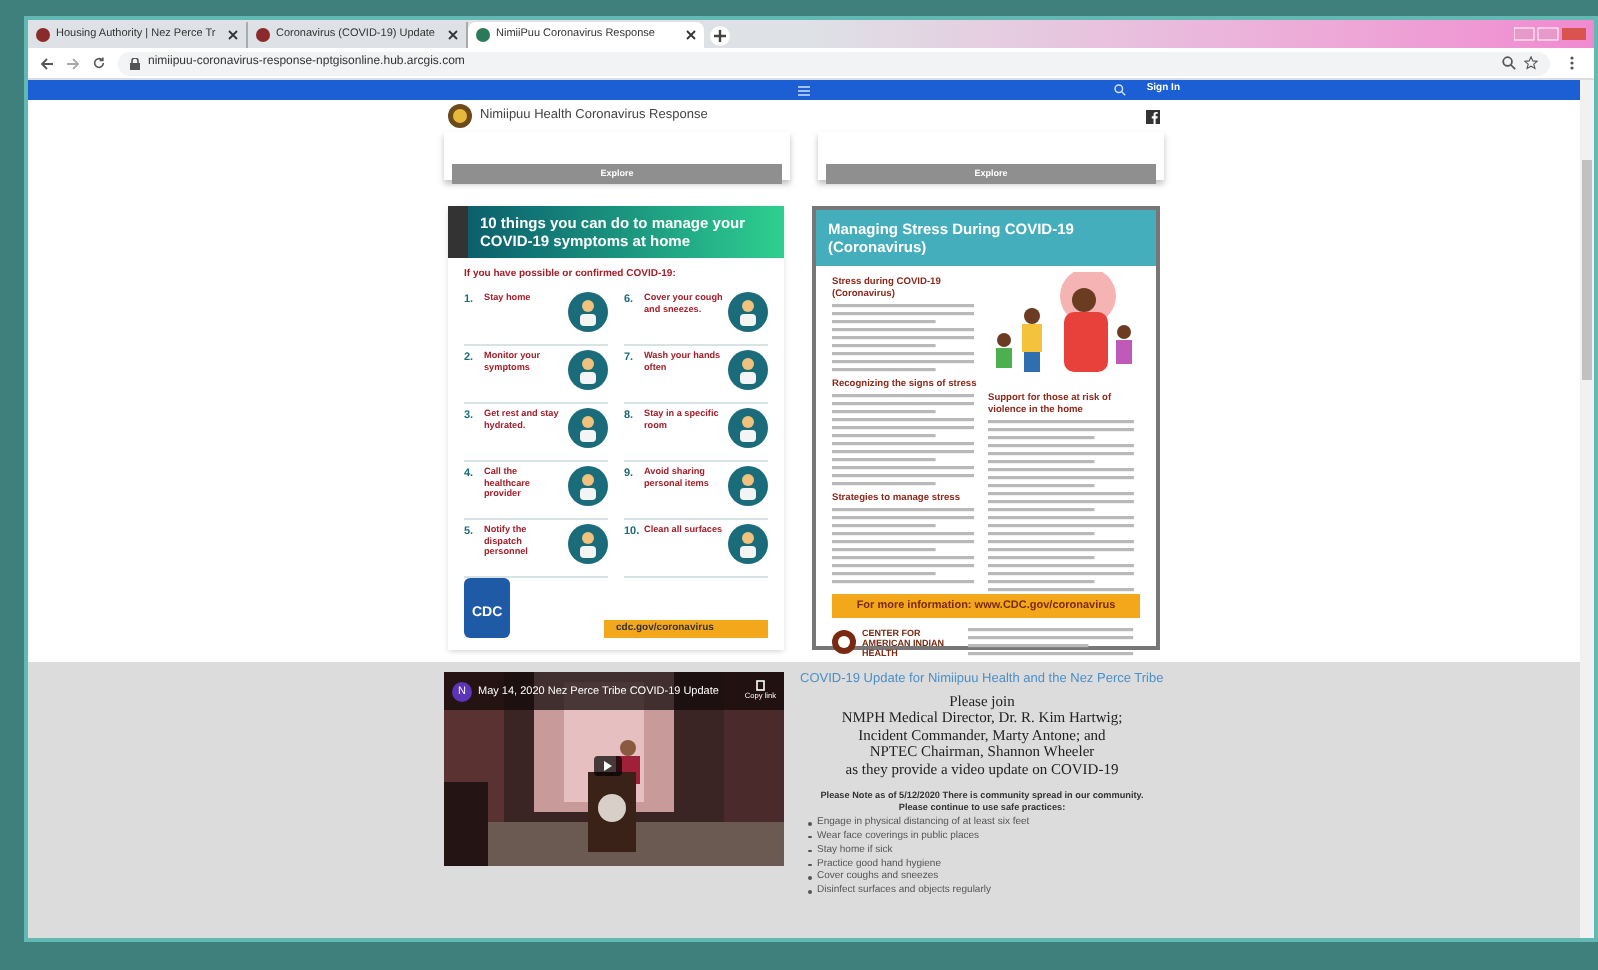 The image size is (1598, 970). What do you see at coordinates (804, 90) in the screenshot?
I see `menu-icon` at bounding box center [804, 90].